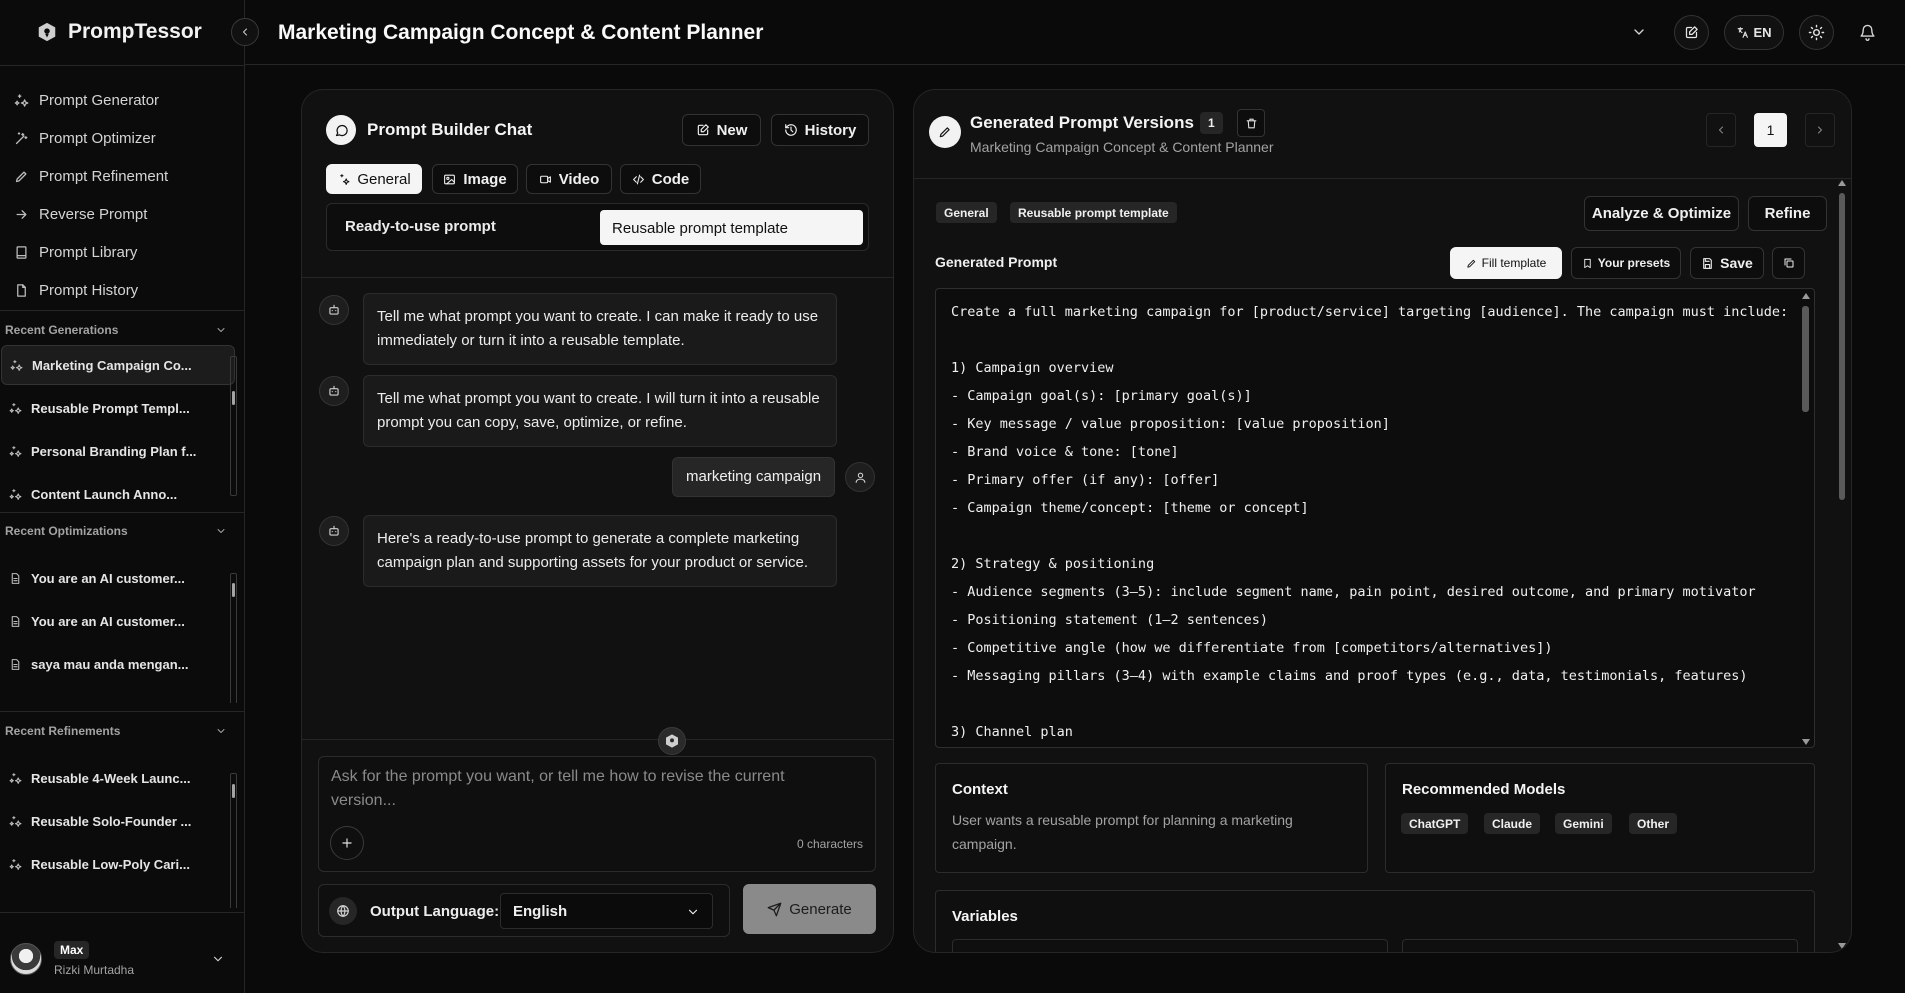 The image size is (1905, 993). Describe the element at coordinates (1012, 732) in the screenshot. I see `prompt-line: 3) Channel plan` at that location.